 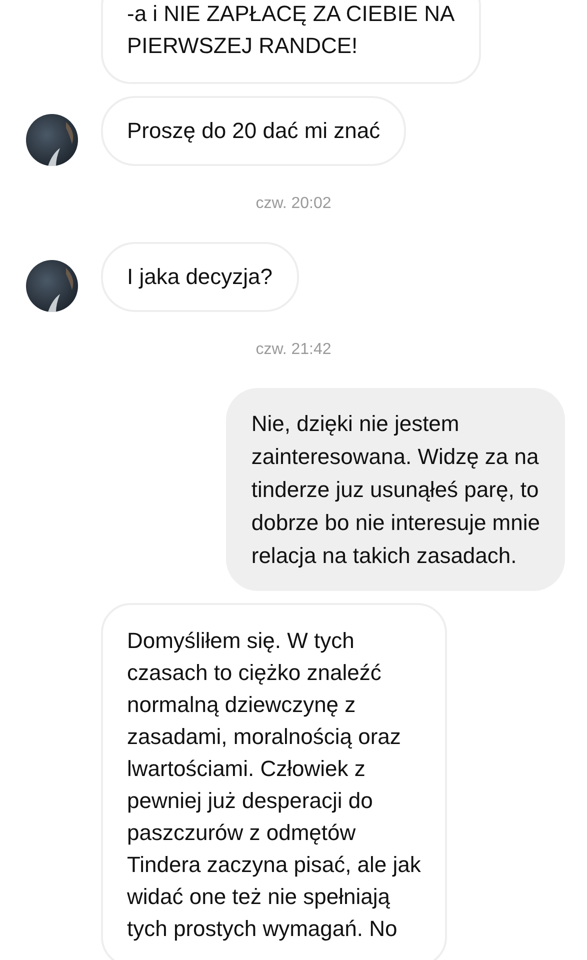 I want to click on received-message: -a i NIE ZAPŁACĘ ZA CIEBIE NA PIERWSZEJ RANDCE!, so click(x=291, y=42).